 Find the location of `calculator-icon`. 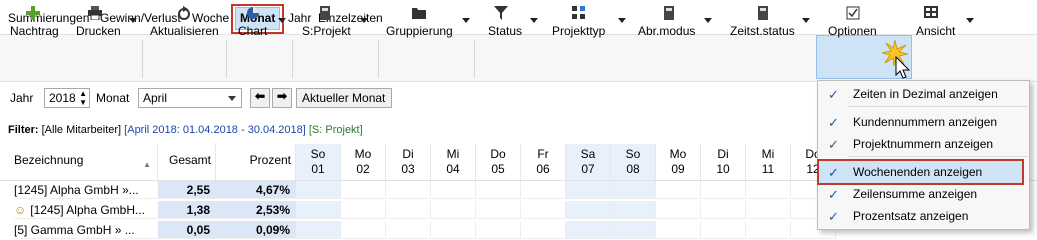

calculator-icon is located at coordinates (669, 13).